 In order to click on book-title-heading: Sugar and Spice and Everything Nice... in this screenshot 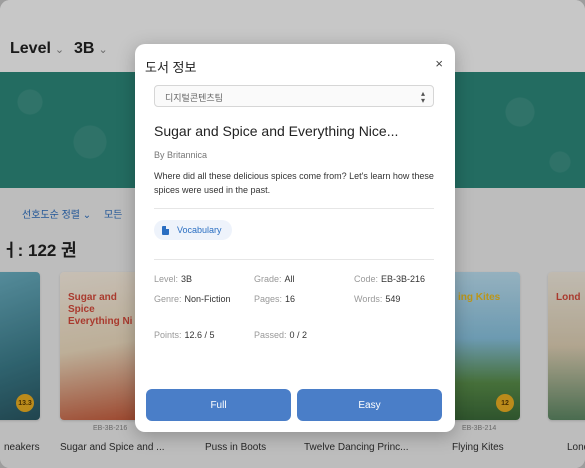, I will do `click(276, 131)`.